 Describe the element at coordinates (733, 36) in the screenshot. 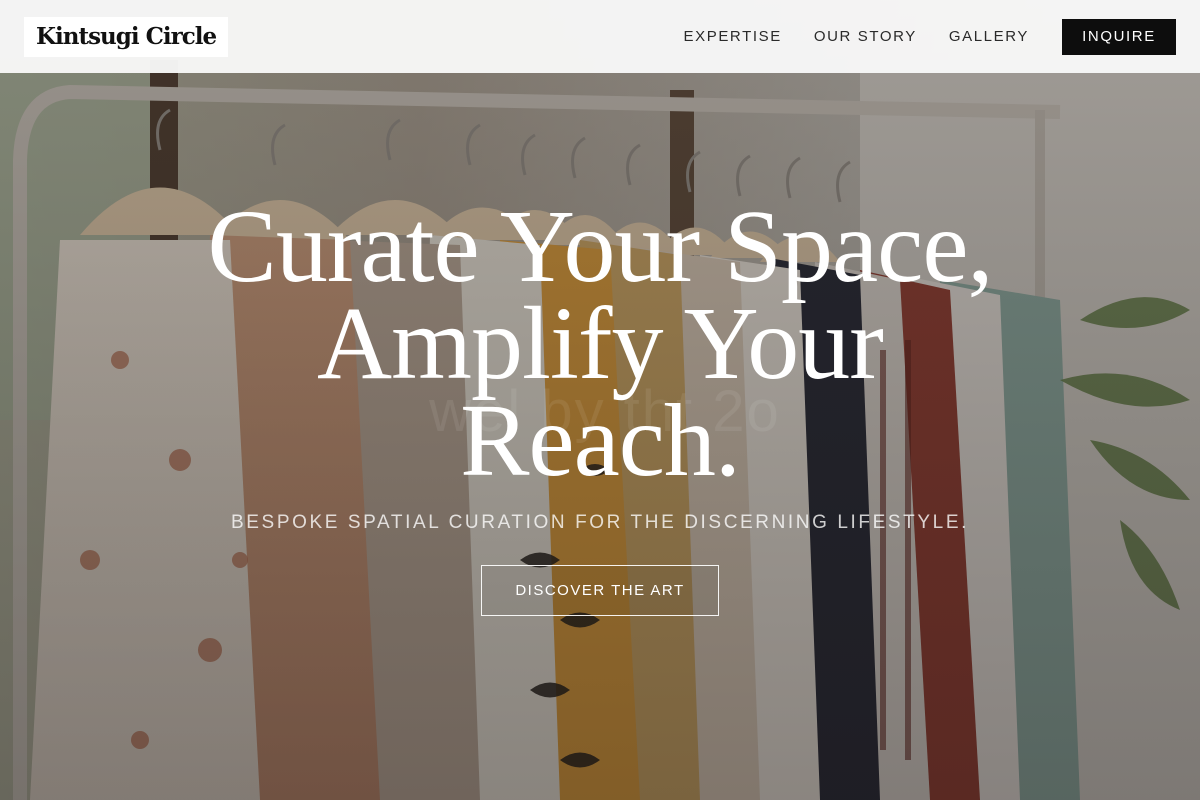

I see `nav-link-expertise: EXPERTISE` at that location.